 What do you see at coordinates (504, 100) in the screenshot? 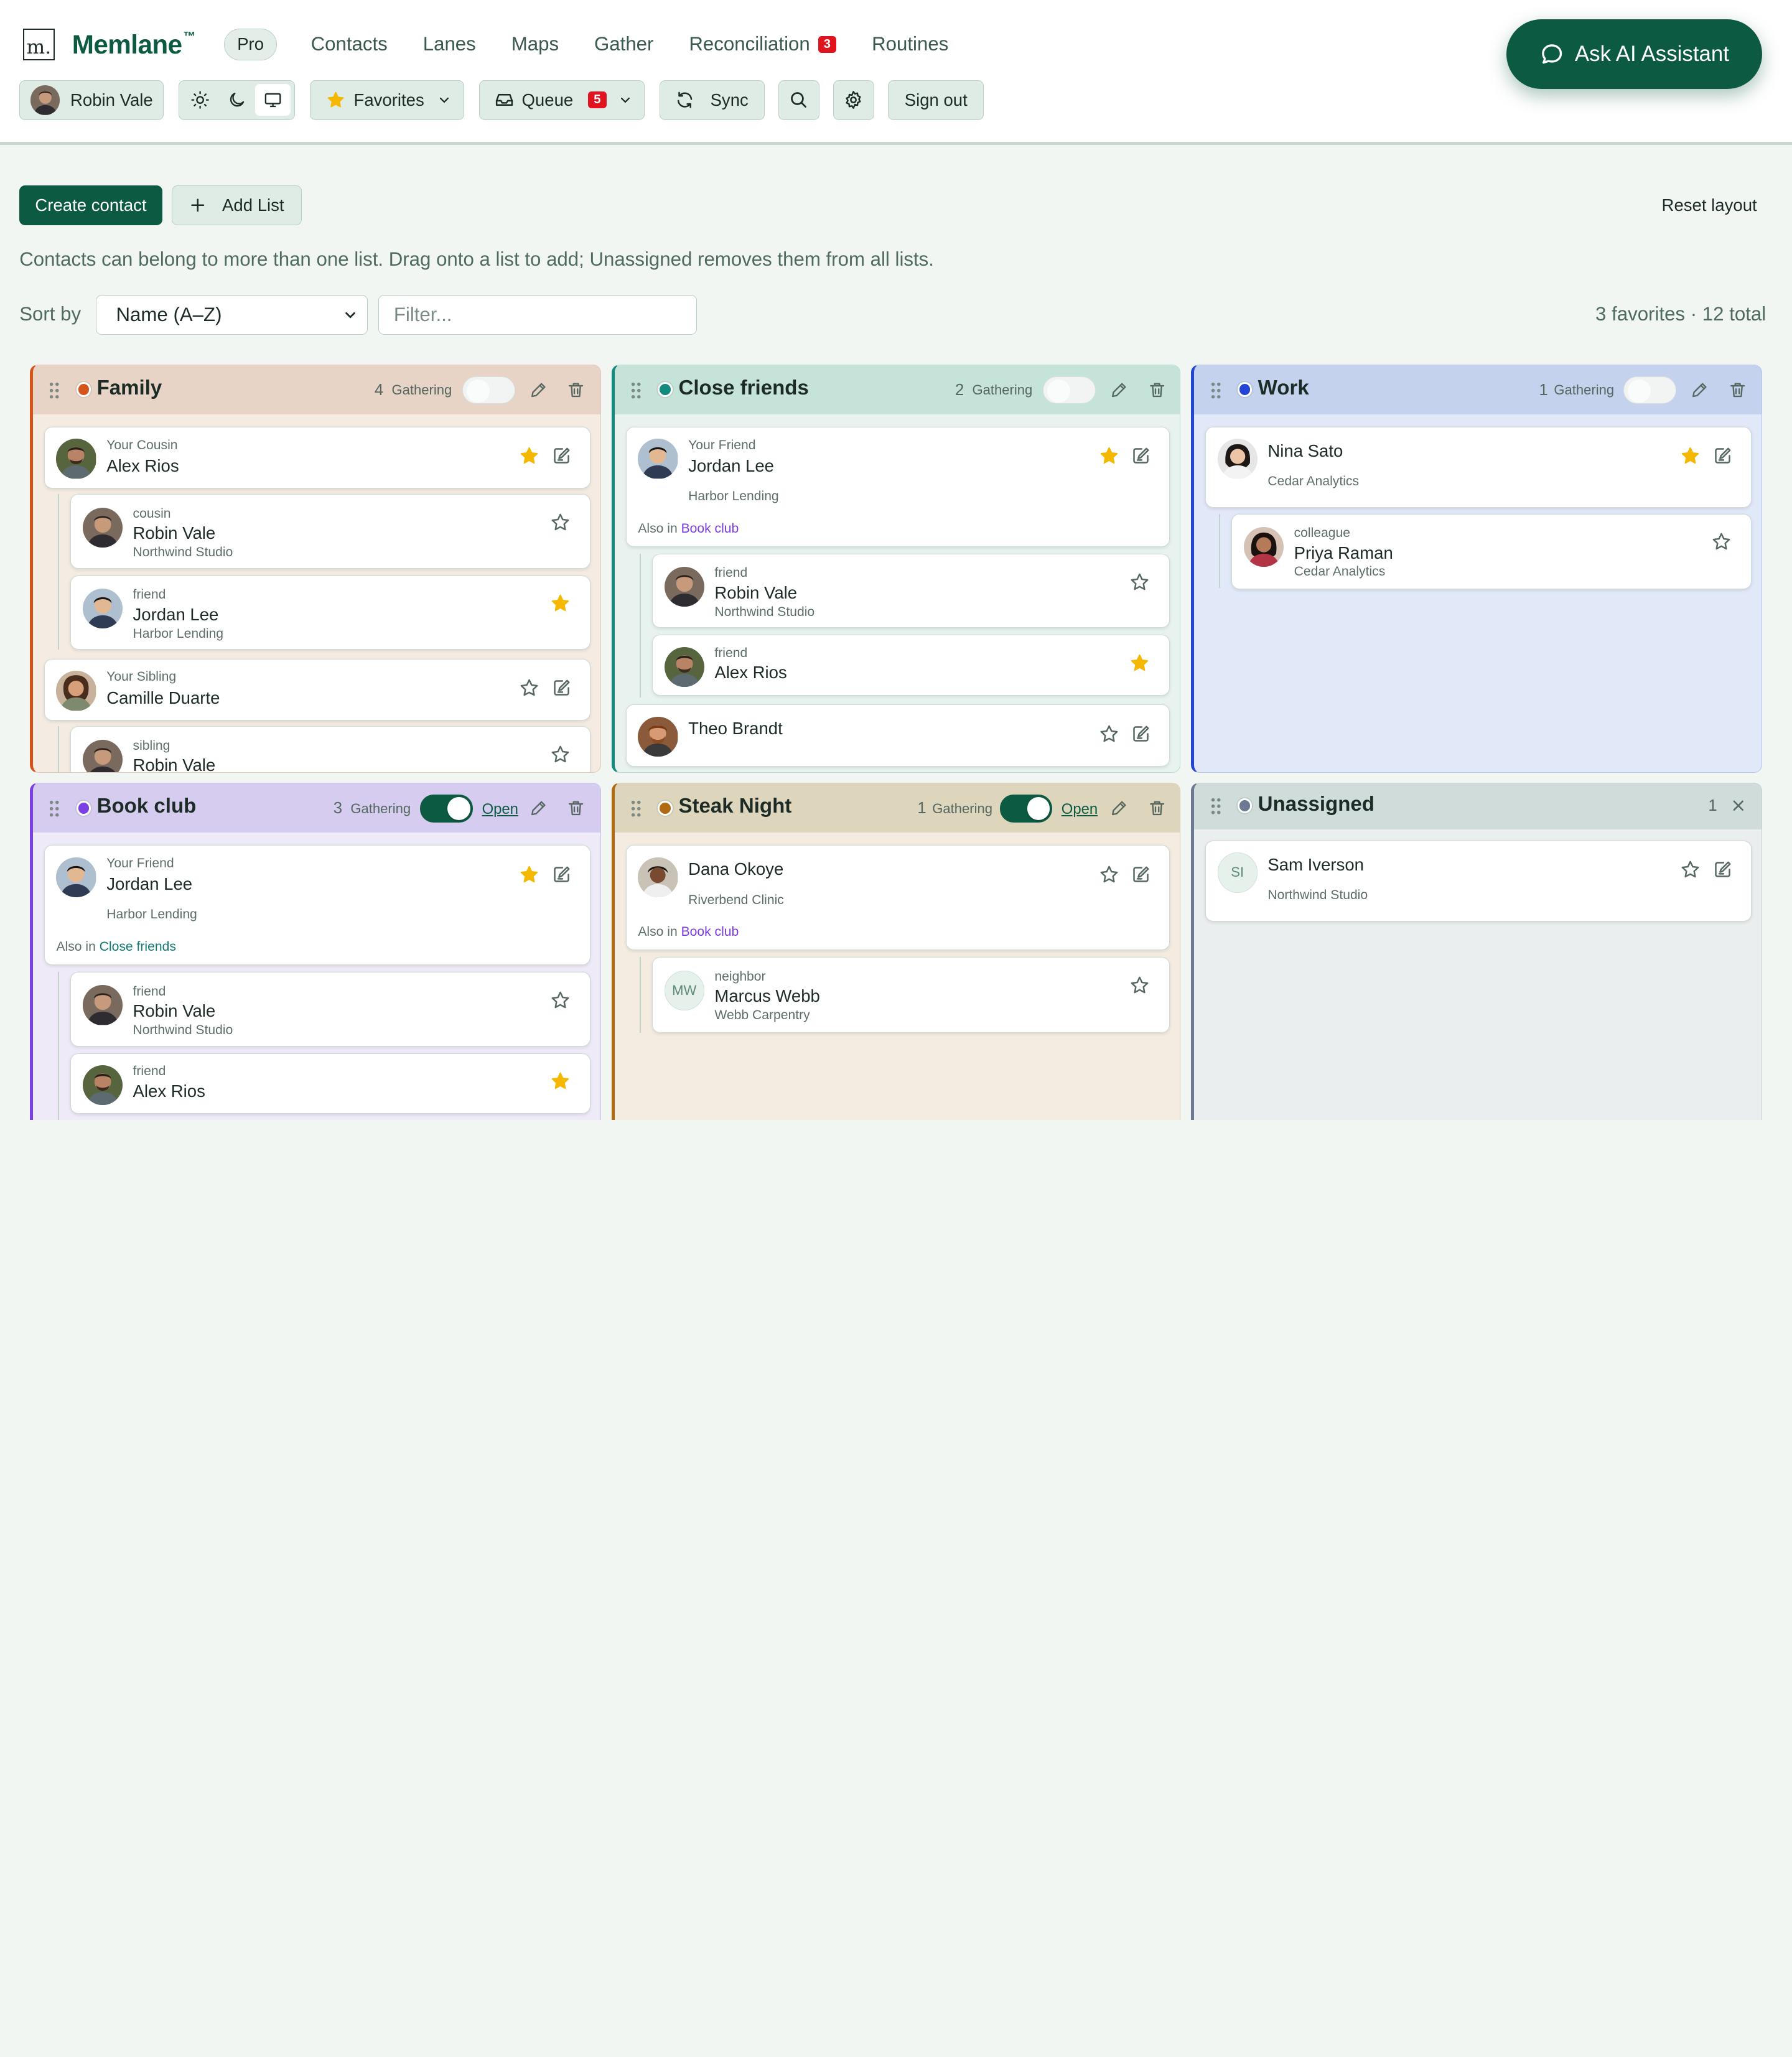
I see `inbox-icon` at bounding box center [504, 100].